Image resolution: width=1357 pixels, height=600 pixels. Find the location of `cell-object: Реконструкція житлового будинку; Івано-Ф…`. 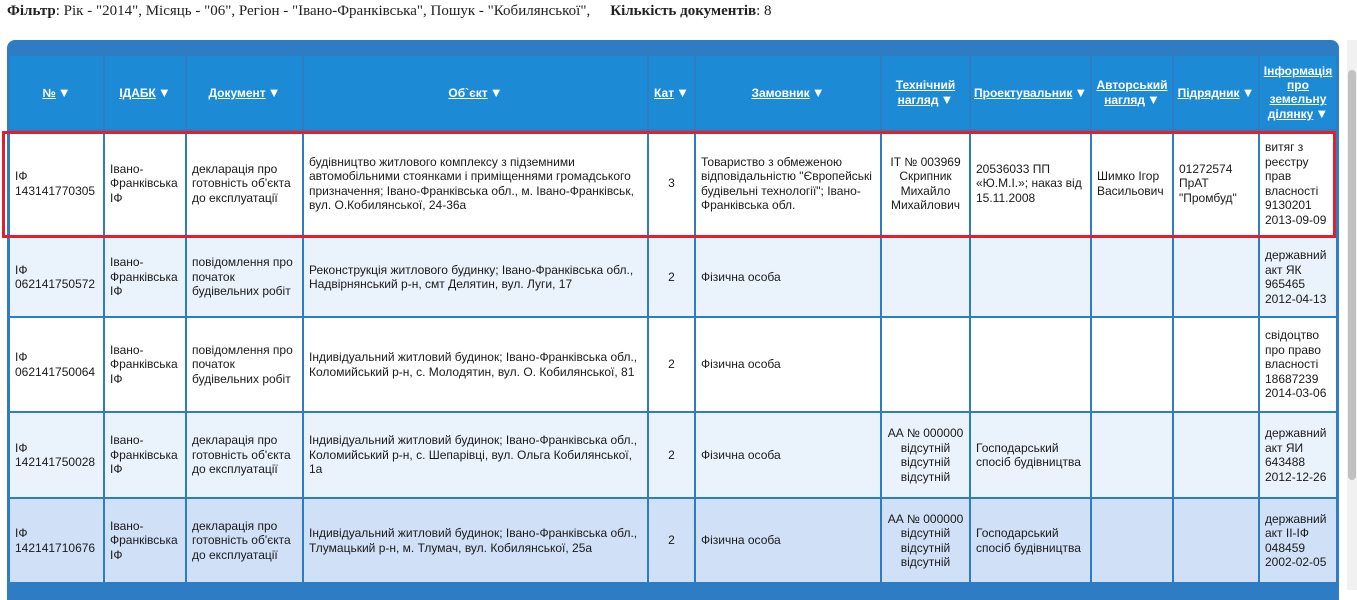

cell-object: Реконструкція житлового будинку; Івано-Ф… is located at coordinates (475, 277).